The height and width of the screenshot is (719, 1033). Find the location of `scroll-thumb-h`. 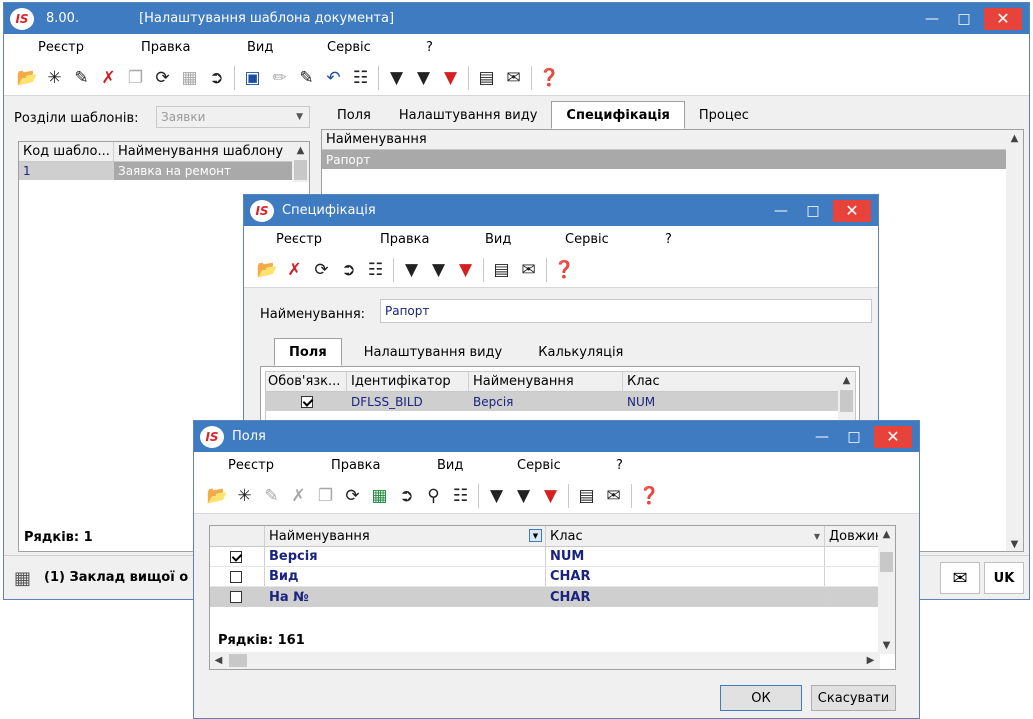

scroll-thumb-h is located at coordinates (238, 660).